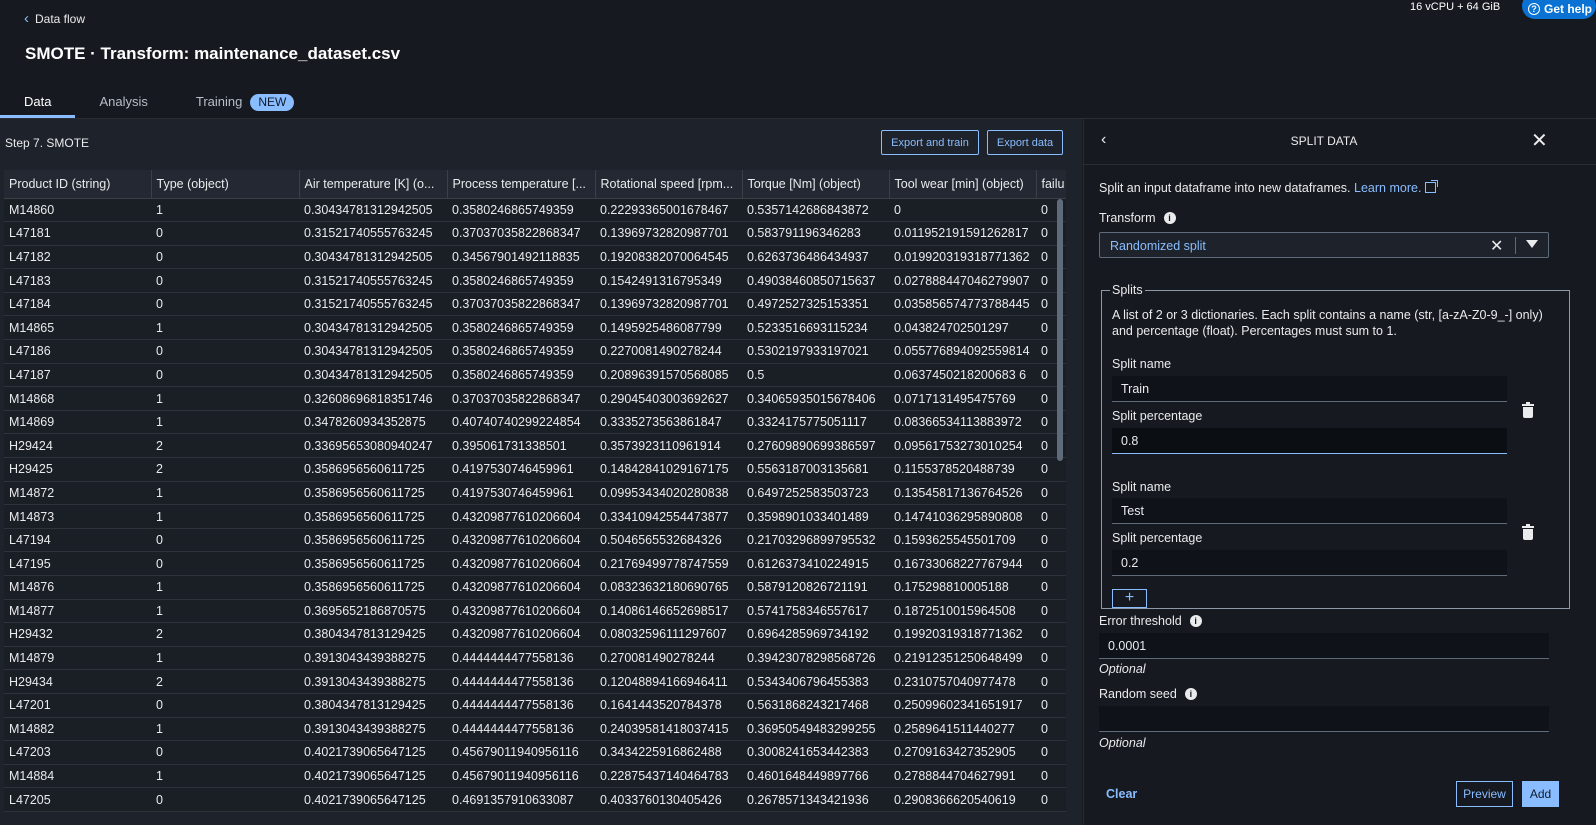  I want to click on table-scrollbar, so click(1060, 330).